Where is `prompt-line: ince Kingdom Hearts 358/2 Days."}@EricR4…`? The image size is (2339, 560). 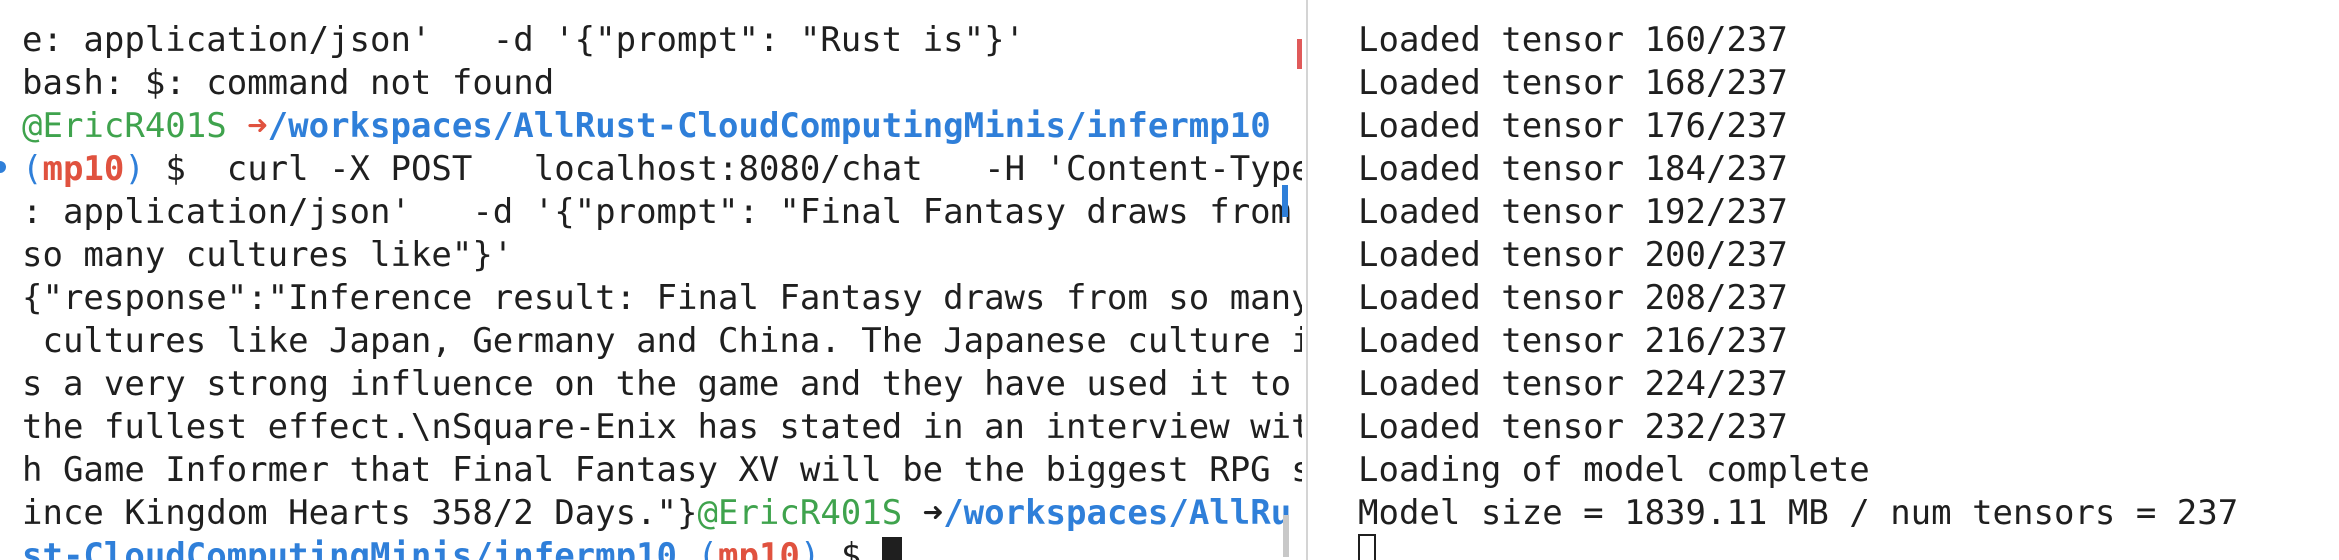
prompt-line: ince Kingdom Hearts 358/2 Days."}@EricR4… is located at coordinates (656, 513).